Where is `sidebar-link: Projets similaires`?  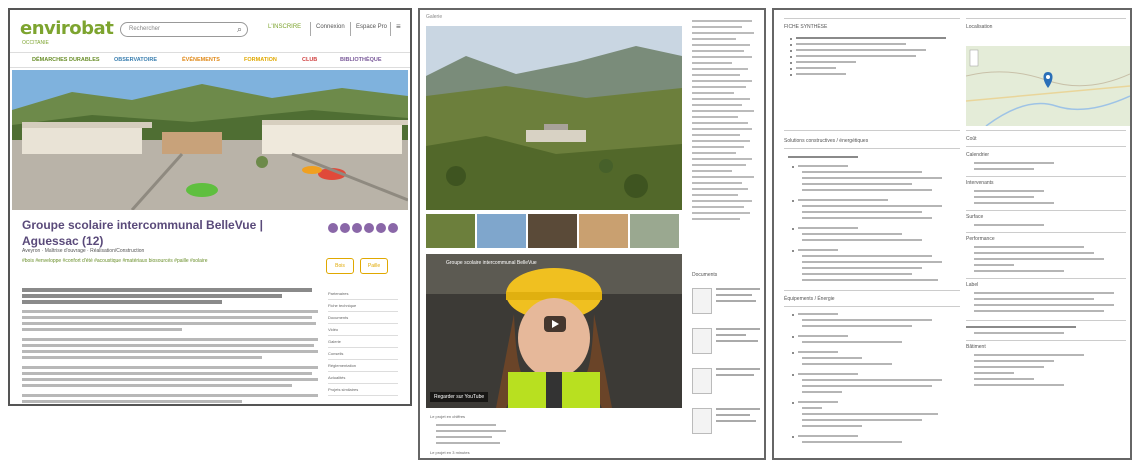 sidebar-link: Projets similaires is located at coordinates (363, 390).